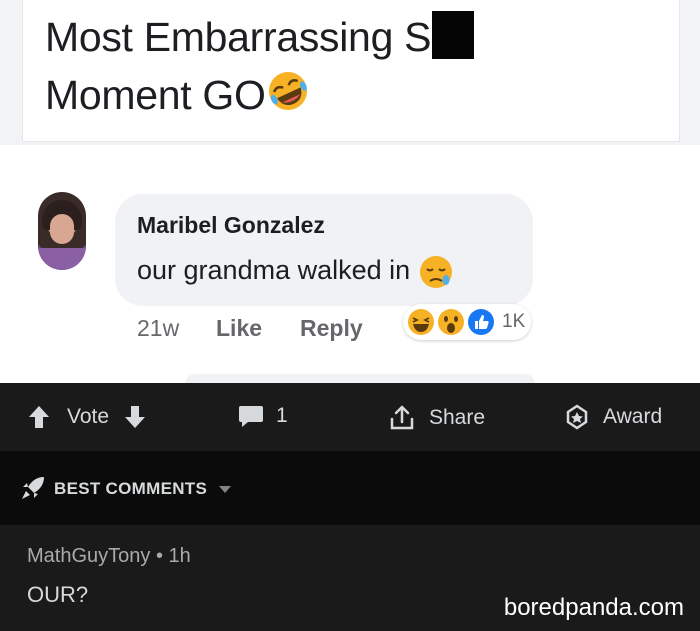 Image resolution: width=700 pixels, height=631 pixels. I want to click on sort-label: BEST COMMENTS, so click(131, 488).